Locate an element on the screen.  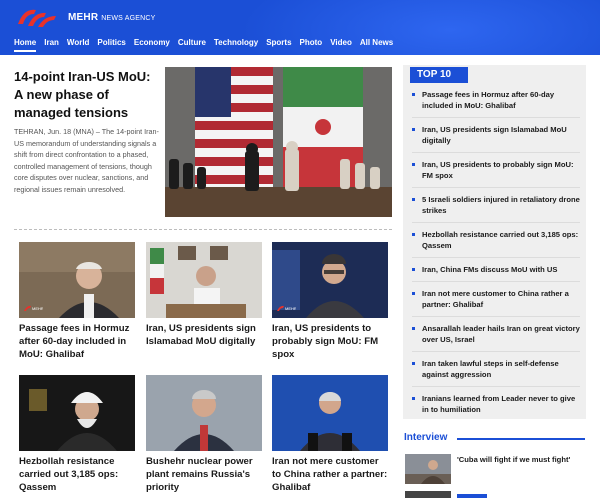
brand-suffix: NEWS AGENCY is located at coordinates (128, 18).